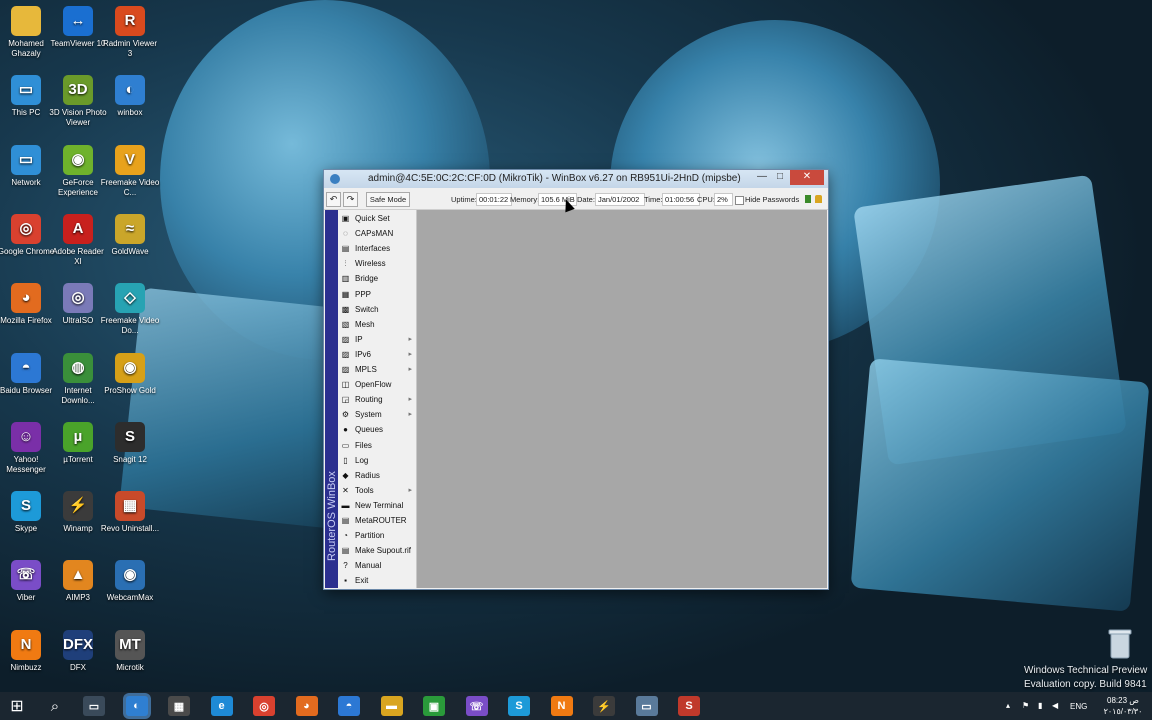 Image resolution: width=1152 pixels, height=720 pixels. Describe the element at coordinates (377, 384) in the screenshot. I see `menu-item-openflow: ◫ OpenFlow` at that location.